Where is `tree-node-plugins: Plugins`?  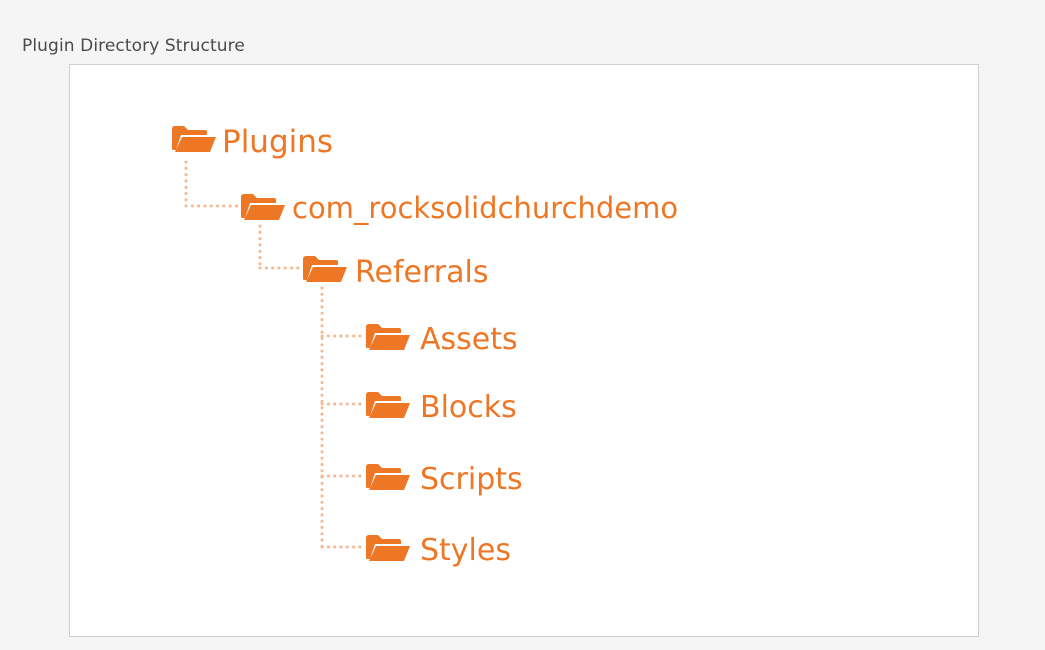
tree-node-plugins: Plugins is located at coordinates (252, 142).